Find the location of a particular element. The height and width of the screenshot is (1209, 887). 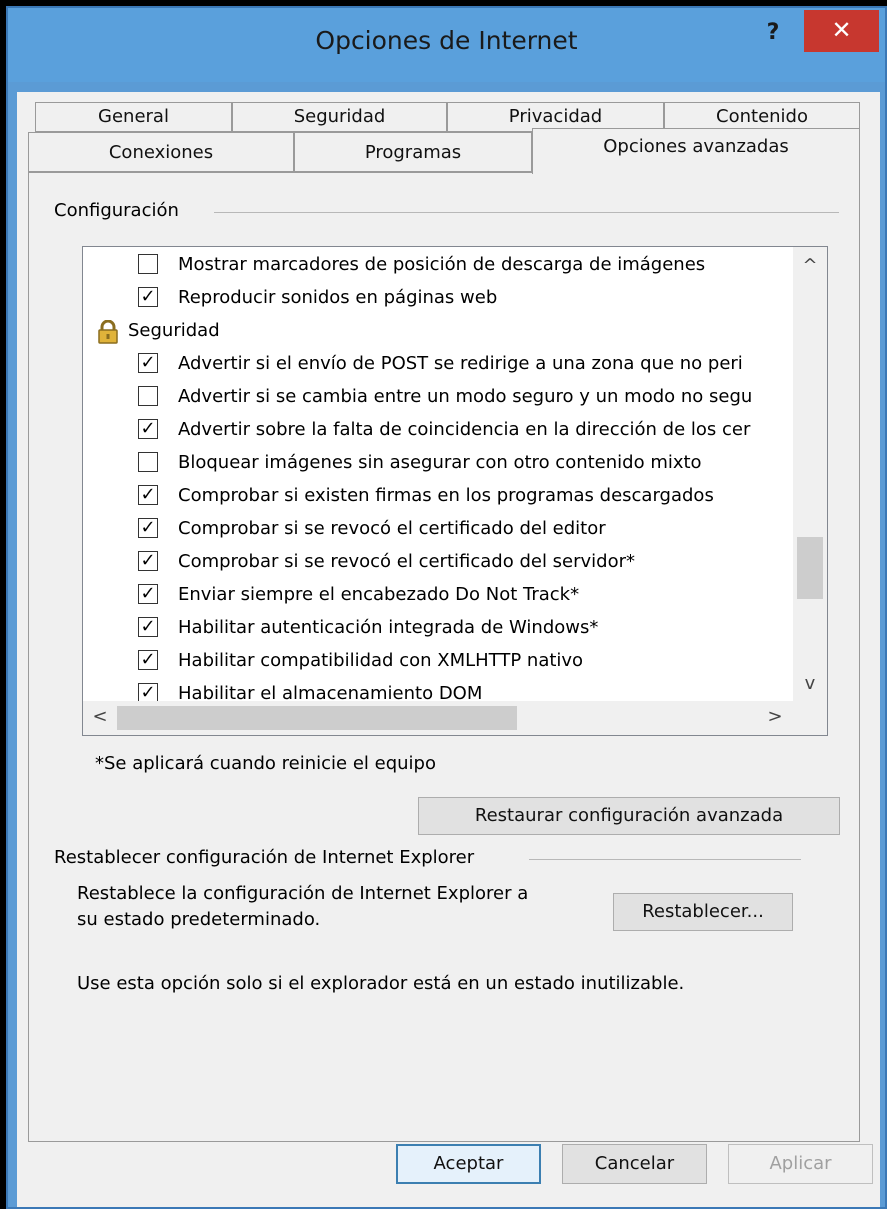

scrollbar-corner is located at coordinates (810, 718).